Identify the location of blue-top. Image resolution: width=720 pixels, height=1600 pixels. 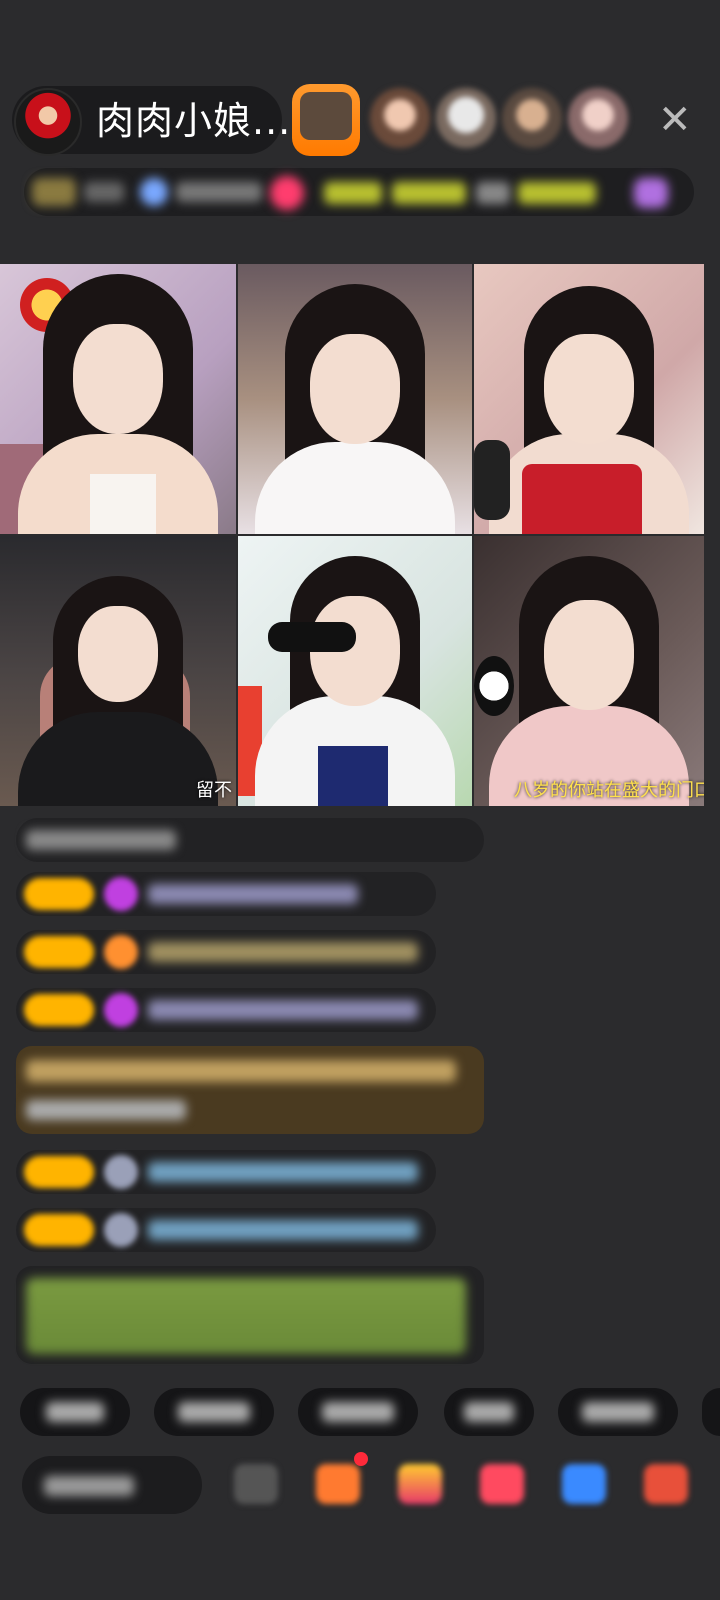
(353, 776).